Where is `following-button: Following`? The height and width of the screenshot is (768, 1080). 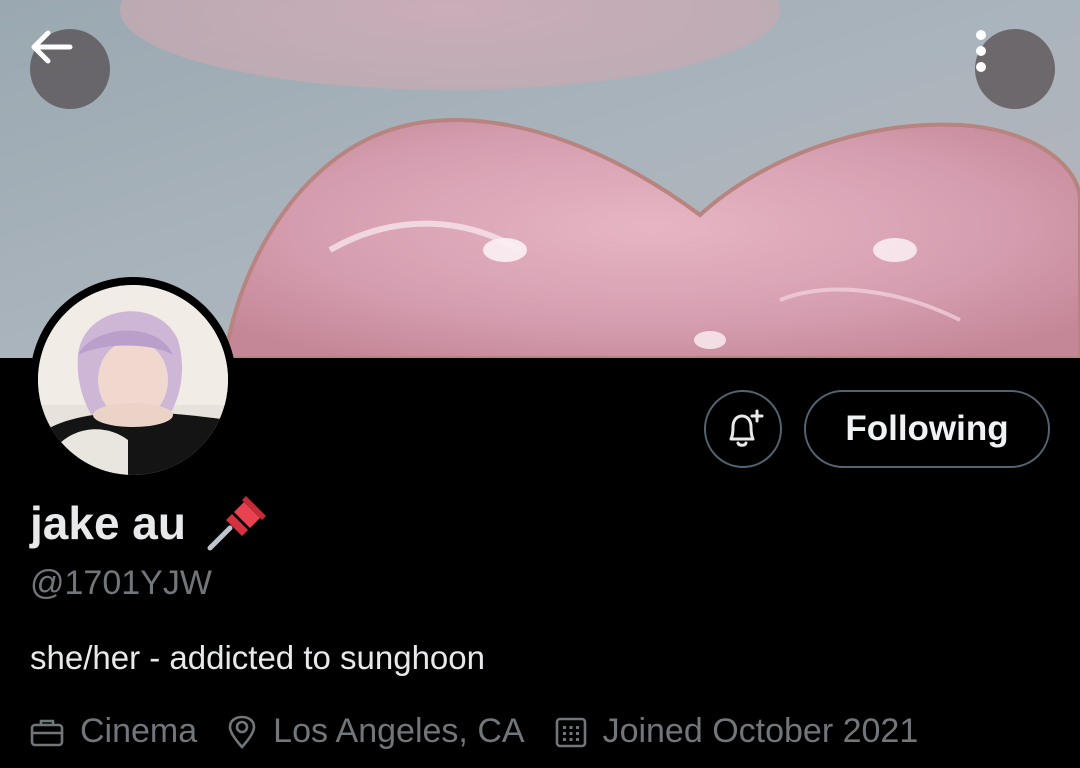
following-button: Following is located at coordinates (927, 429).